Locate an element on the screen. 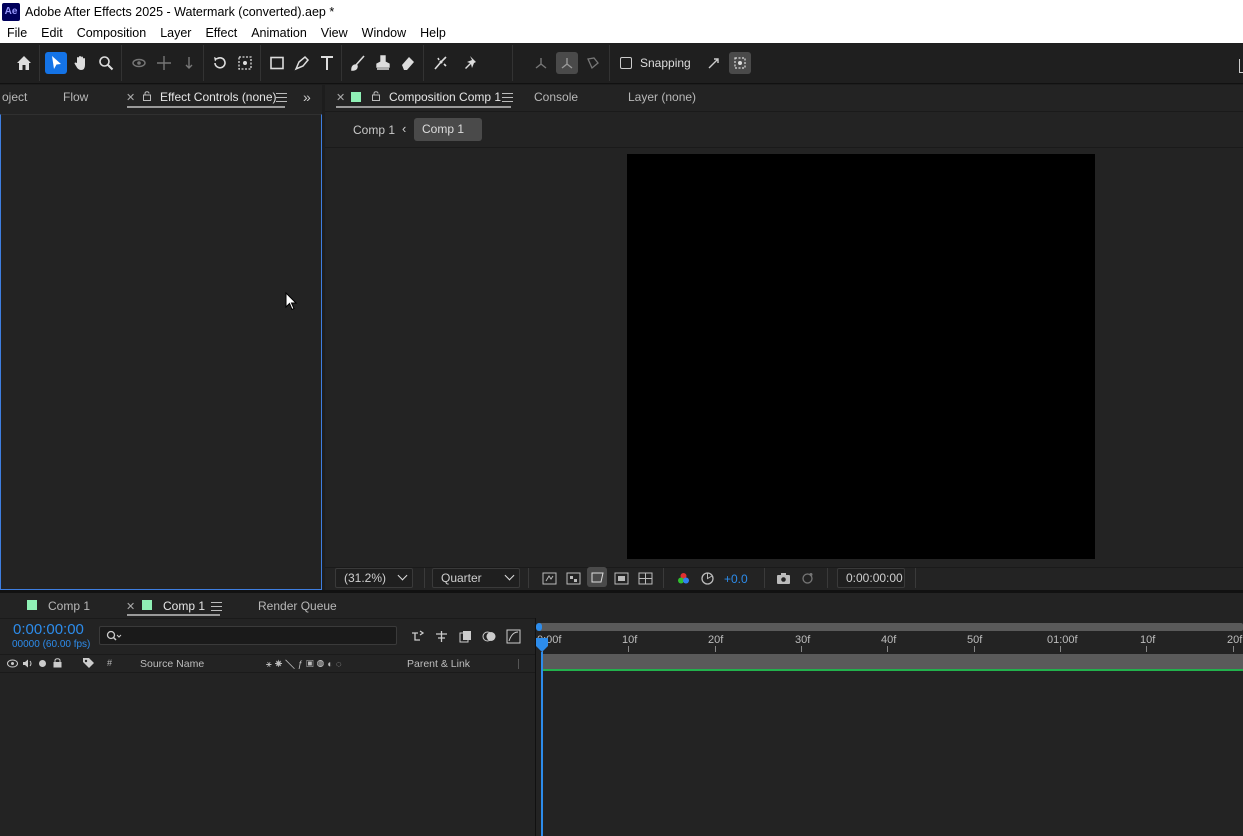 The height and width of the screenshot is (836, 1243). grid-guides-icon is located at coordinates (645, 578).